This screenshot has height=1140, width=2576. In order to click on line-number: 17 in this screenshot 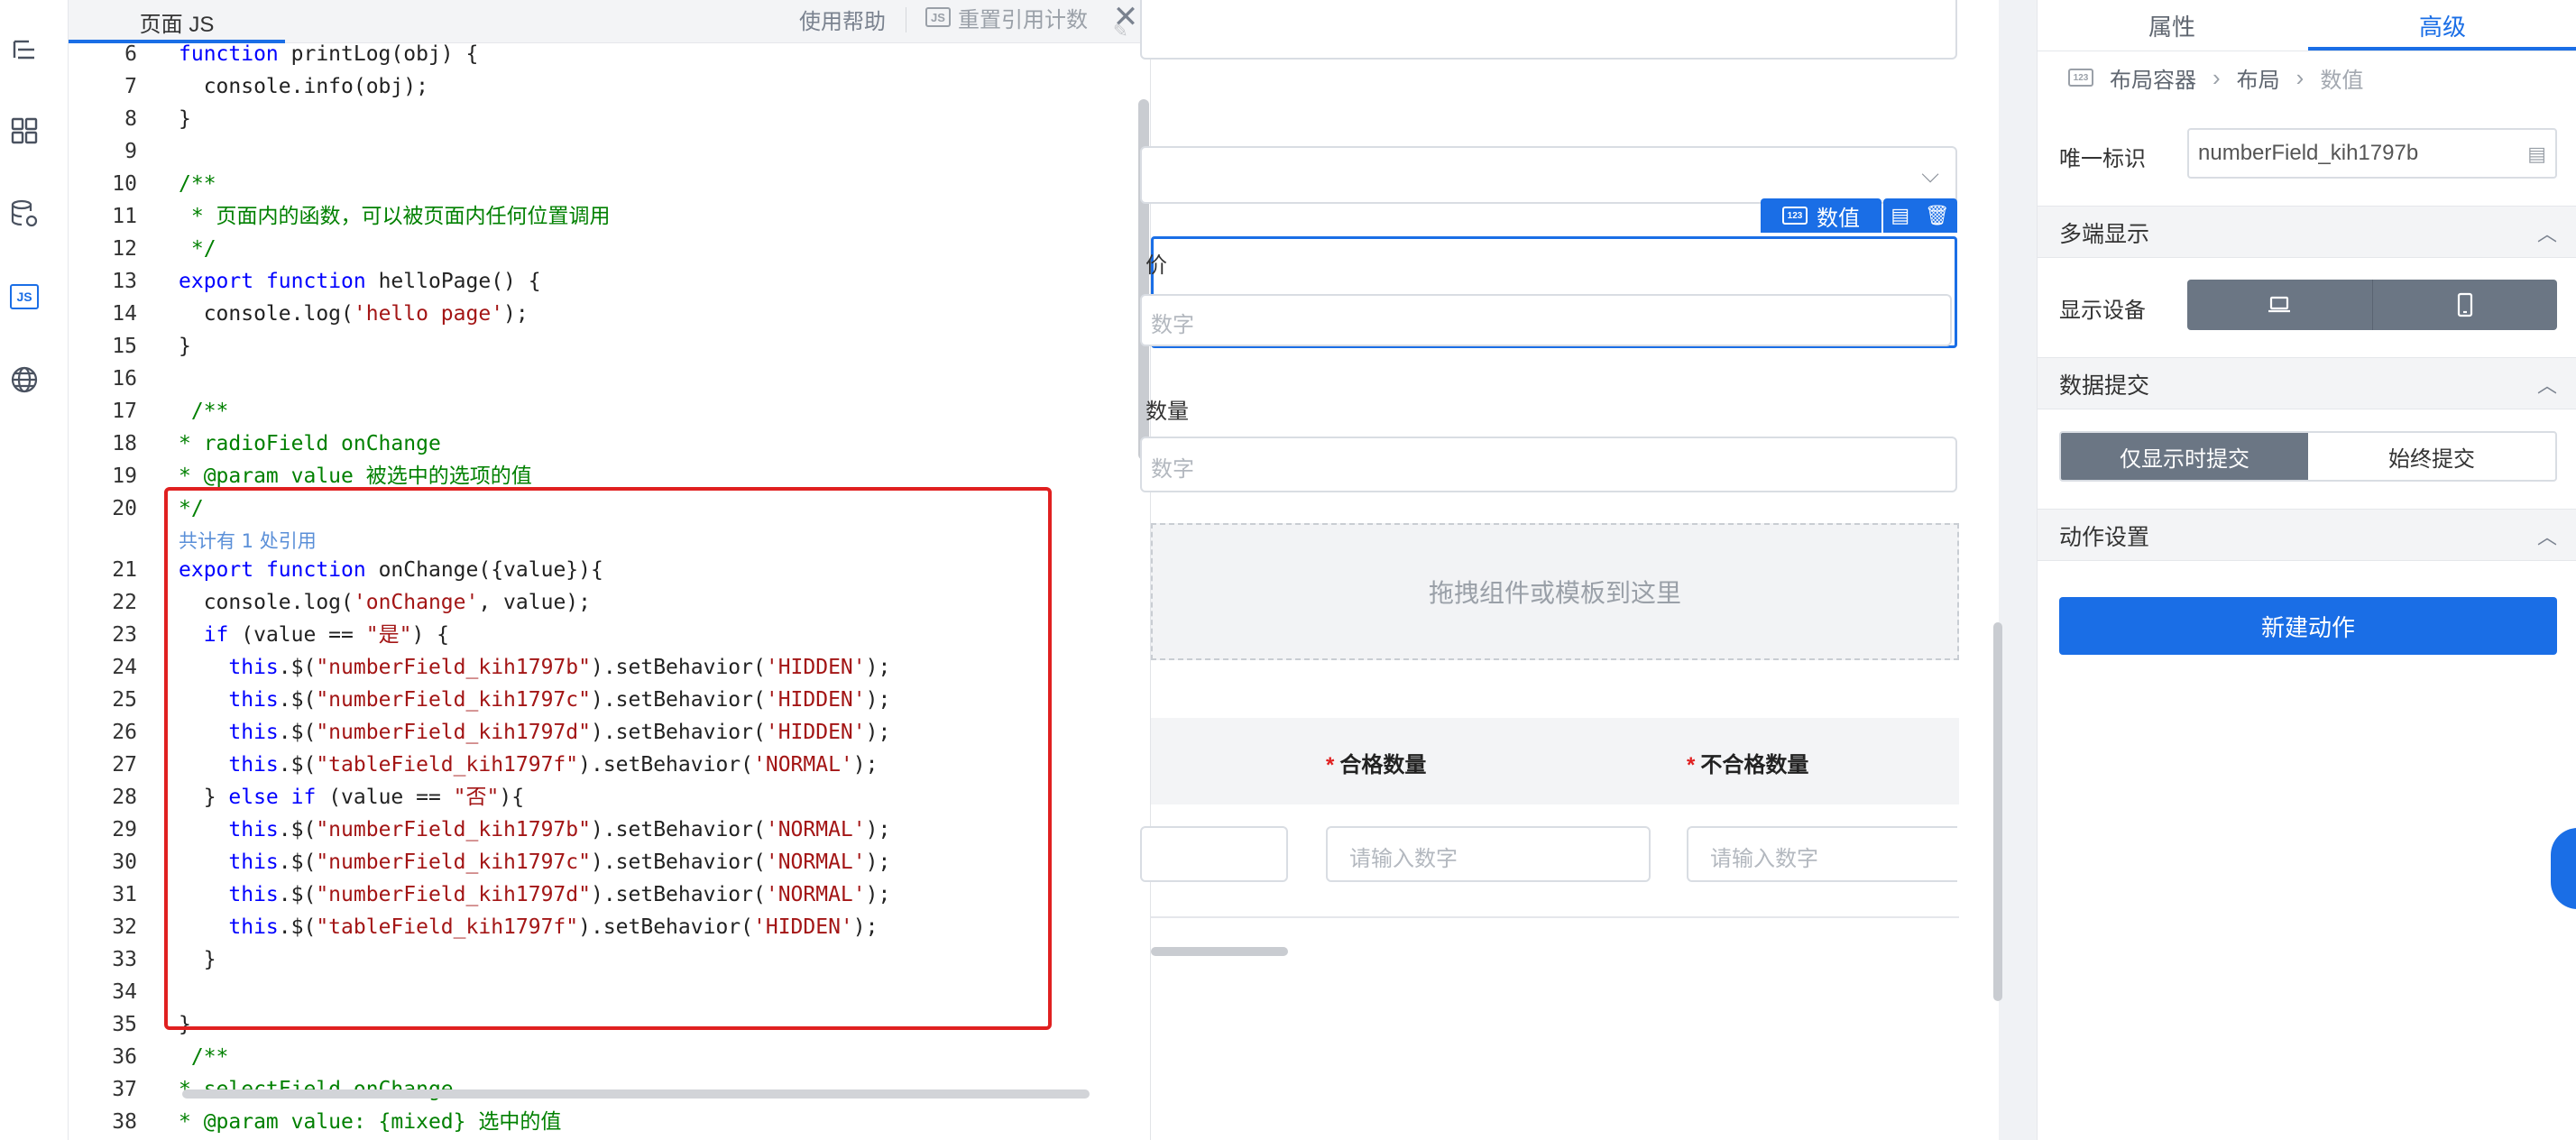, I will do `click(125, 411)`.